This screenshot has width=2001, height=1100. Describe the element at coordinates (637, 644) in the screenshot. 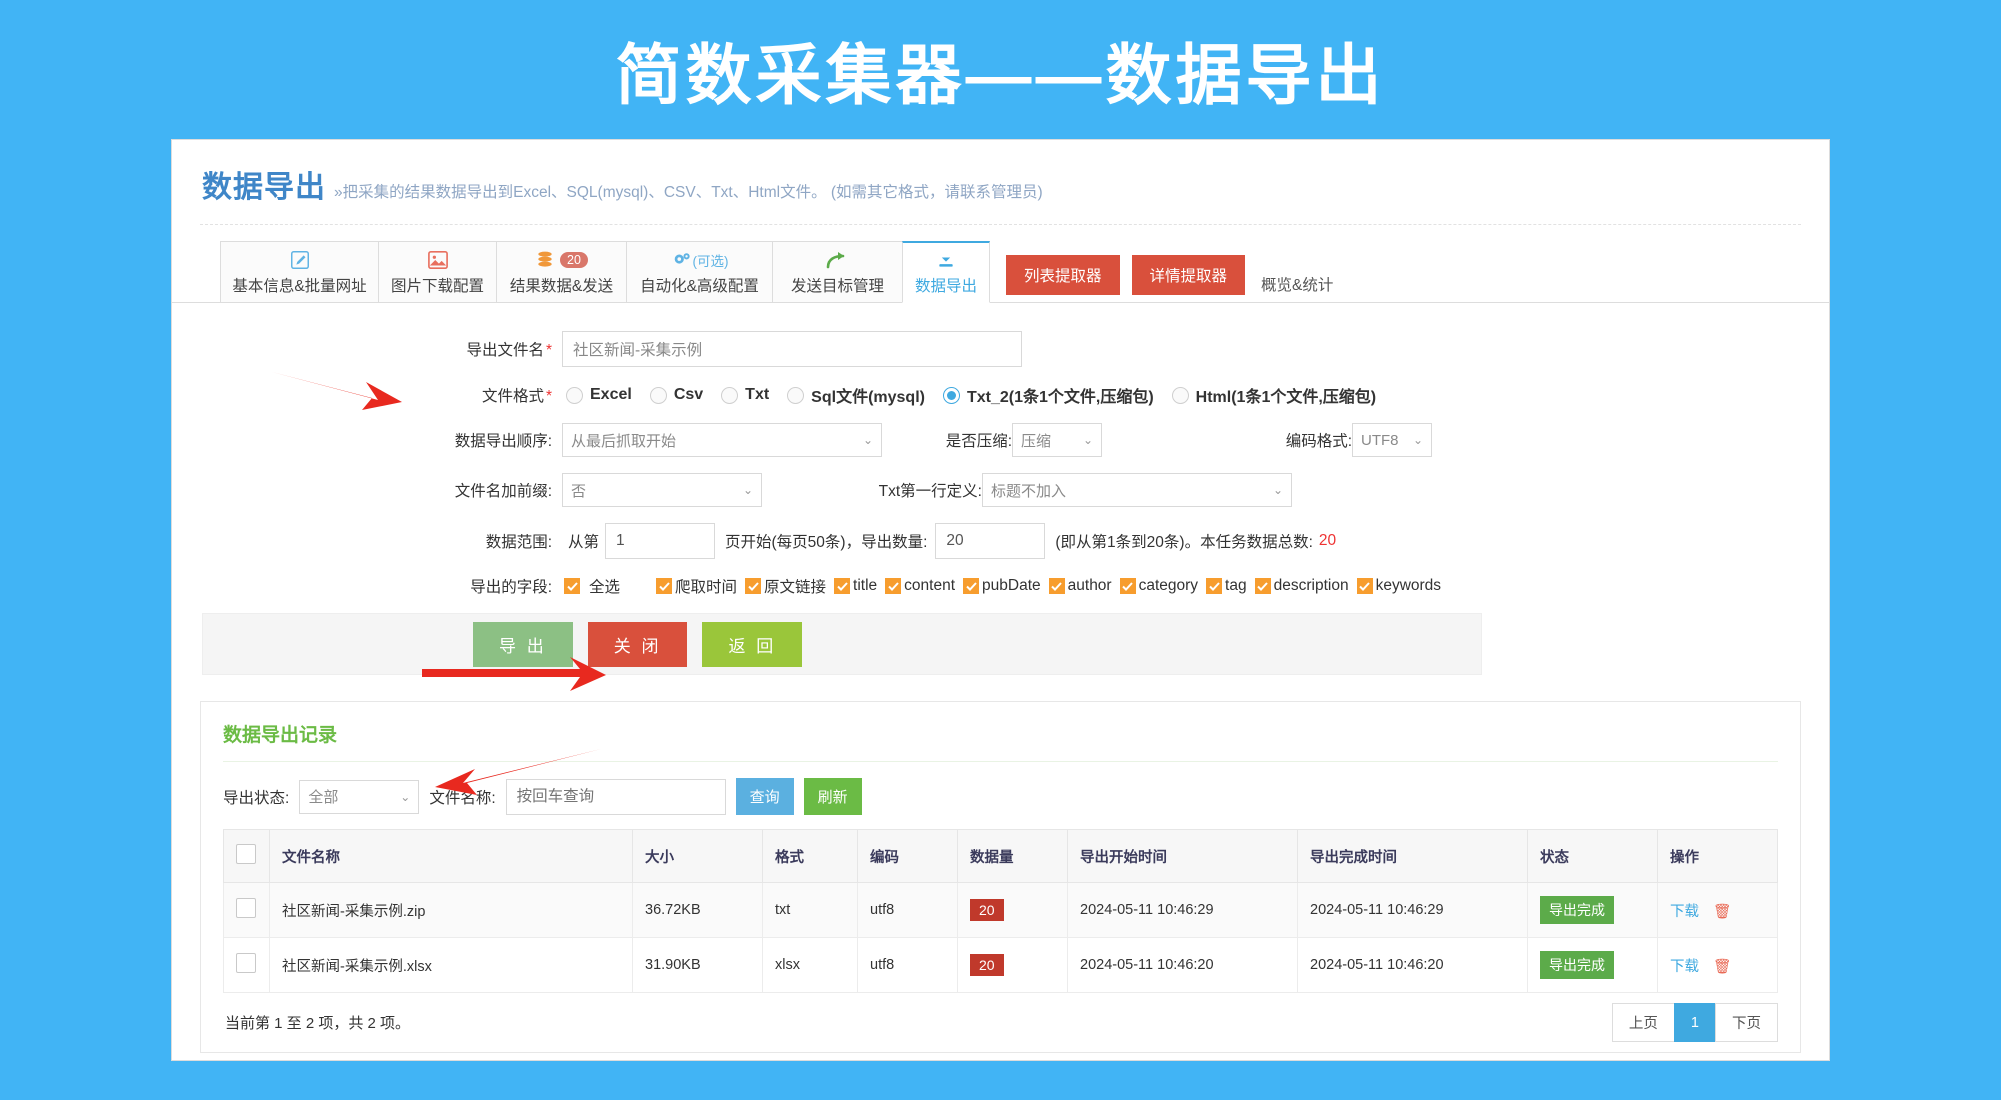

I see `close-button: 关 闭` at that location.